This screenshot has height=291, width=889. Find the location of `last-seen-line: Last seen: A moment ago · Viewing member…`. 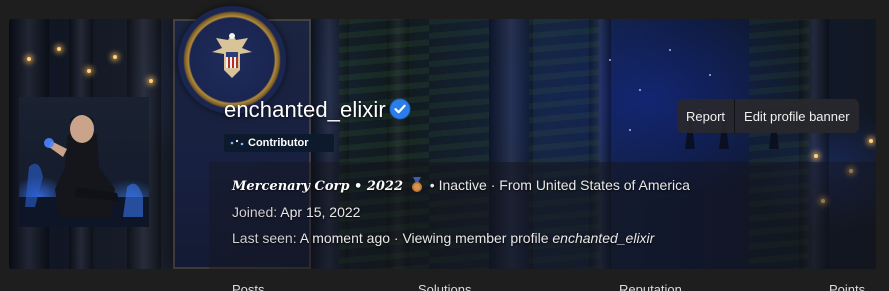

last-seen-line: Last seen: A moment ago · Viewing member… is located at coordinates (443, 238).